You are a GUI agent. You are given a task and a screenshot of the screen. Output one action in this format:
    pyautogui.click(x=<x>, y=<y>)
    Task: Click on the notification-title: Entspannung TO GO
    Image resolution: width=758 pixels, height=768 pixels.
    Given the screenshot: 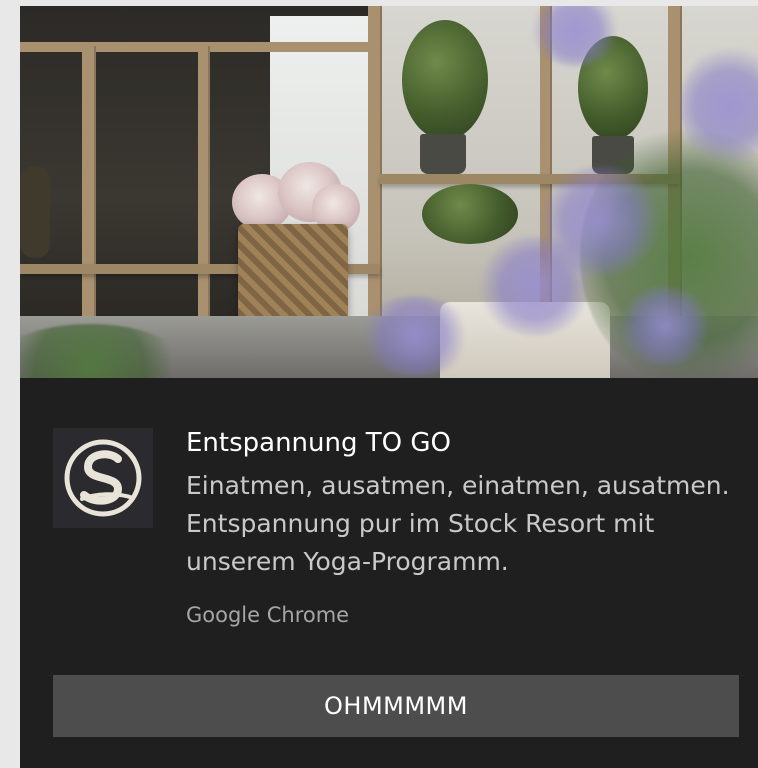 What is the action you would take?
    pyautogui.click(x=318, y=443)
    